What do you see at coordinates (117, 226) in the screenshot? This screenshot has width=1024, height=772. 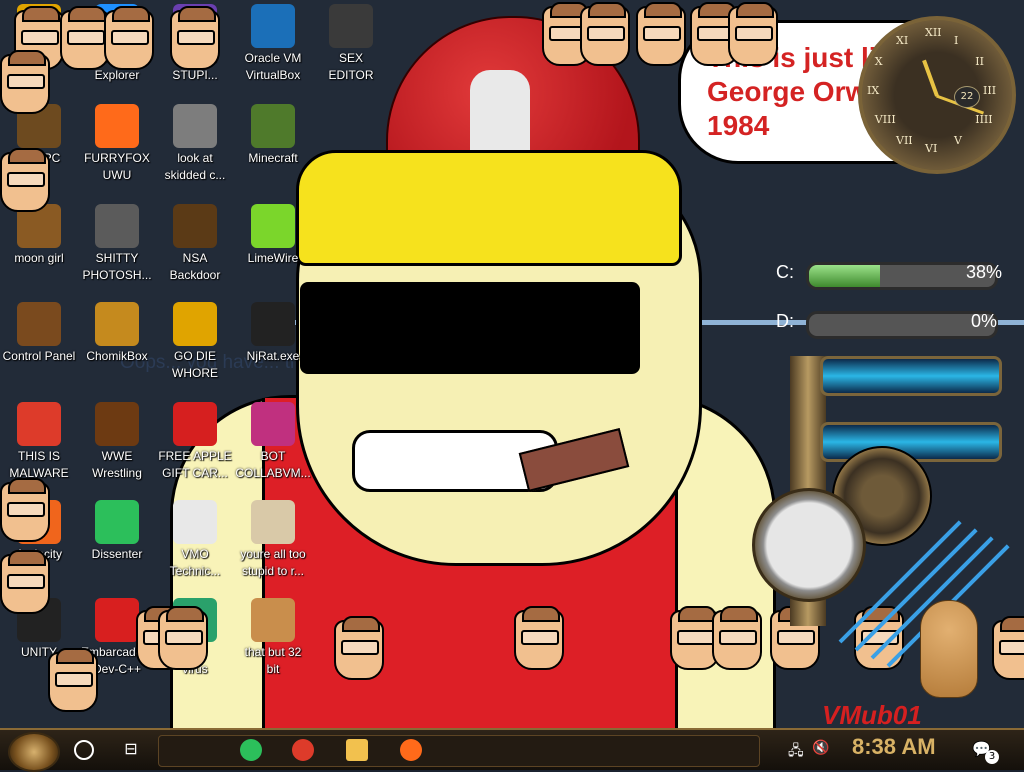 I see `gimp-icon` at bounding box center [117, 226].